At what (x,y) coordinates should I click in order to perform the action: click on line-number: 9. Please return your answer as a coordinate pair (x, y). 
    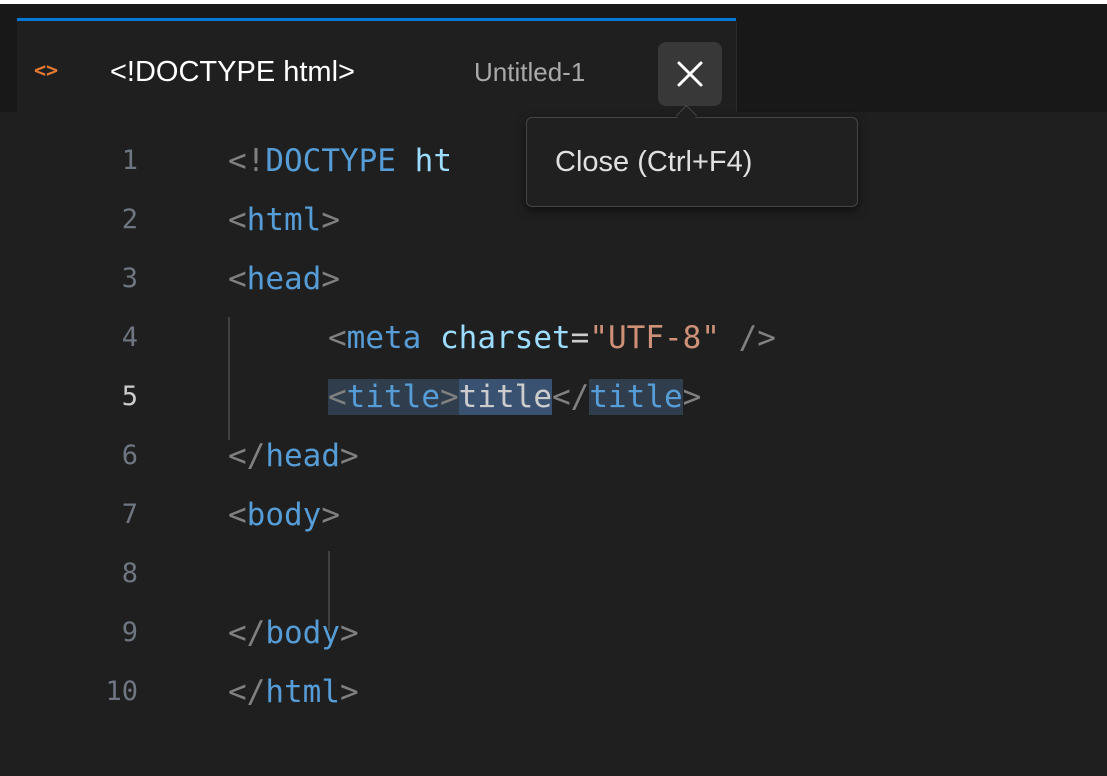
    Looking at the image, I should click on (129, 632).